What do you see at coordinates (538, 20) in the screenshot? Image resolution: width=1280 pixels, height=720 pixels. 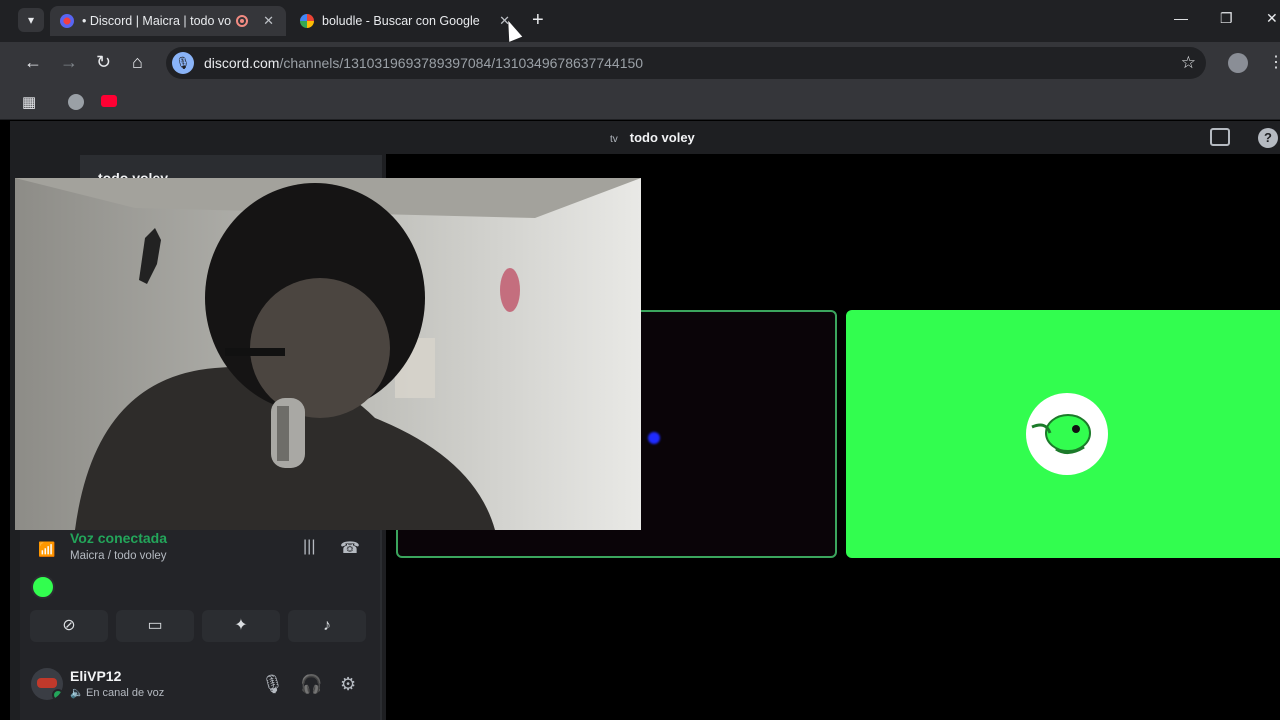 I see `new-tab-button: +` at bounding box center [538, 20].